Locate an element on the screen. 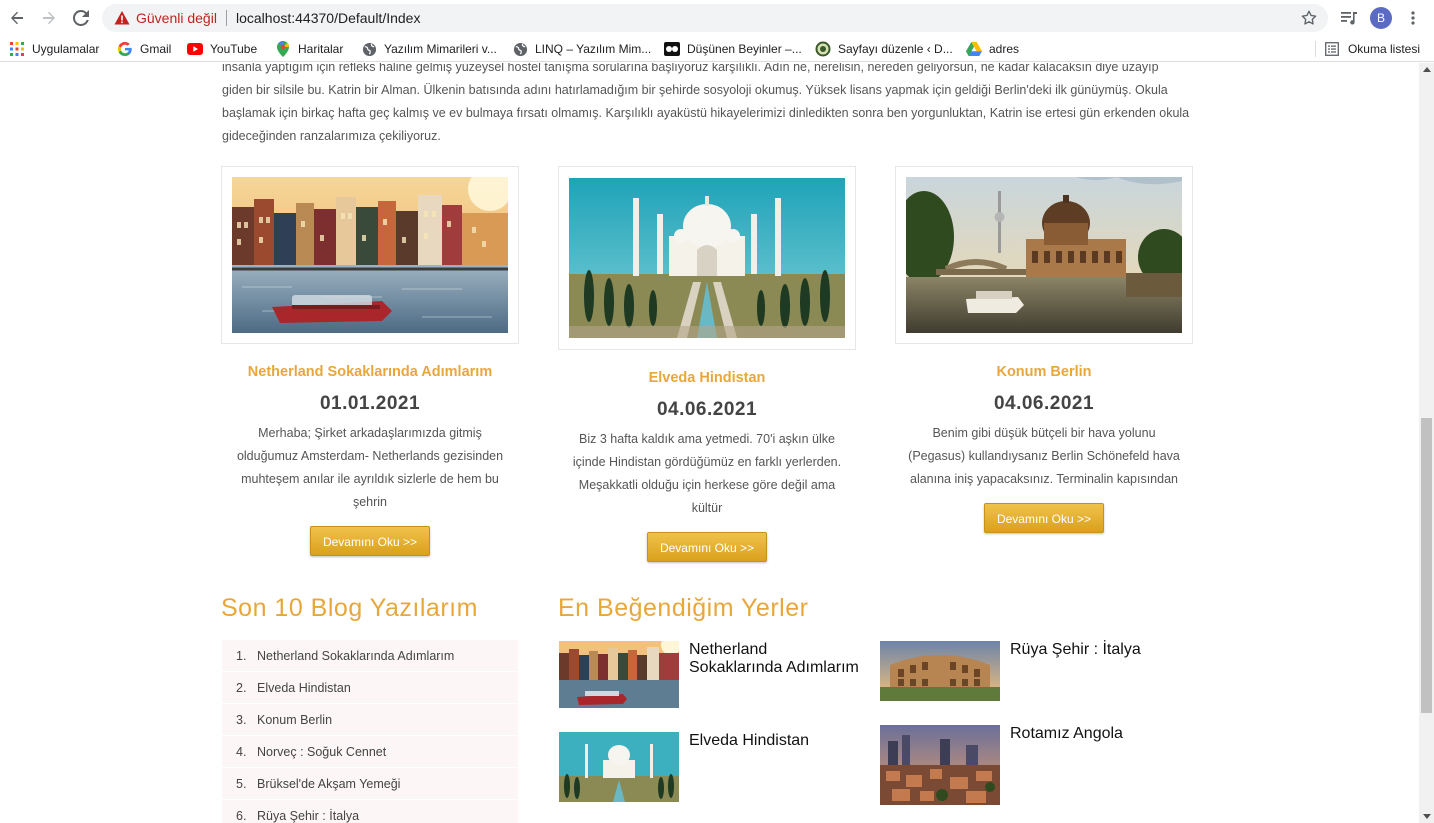  forward-arrow-icon is located at coordinates (49, 18).